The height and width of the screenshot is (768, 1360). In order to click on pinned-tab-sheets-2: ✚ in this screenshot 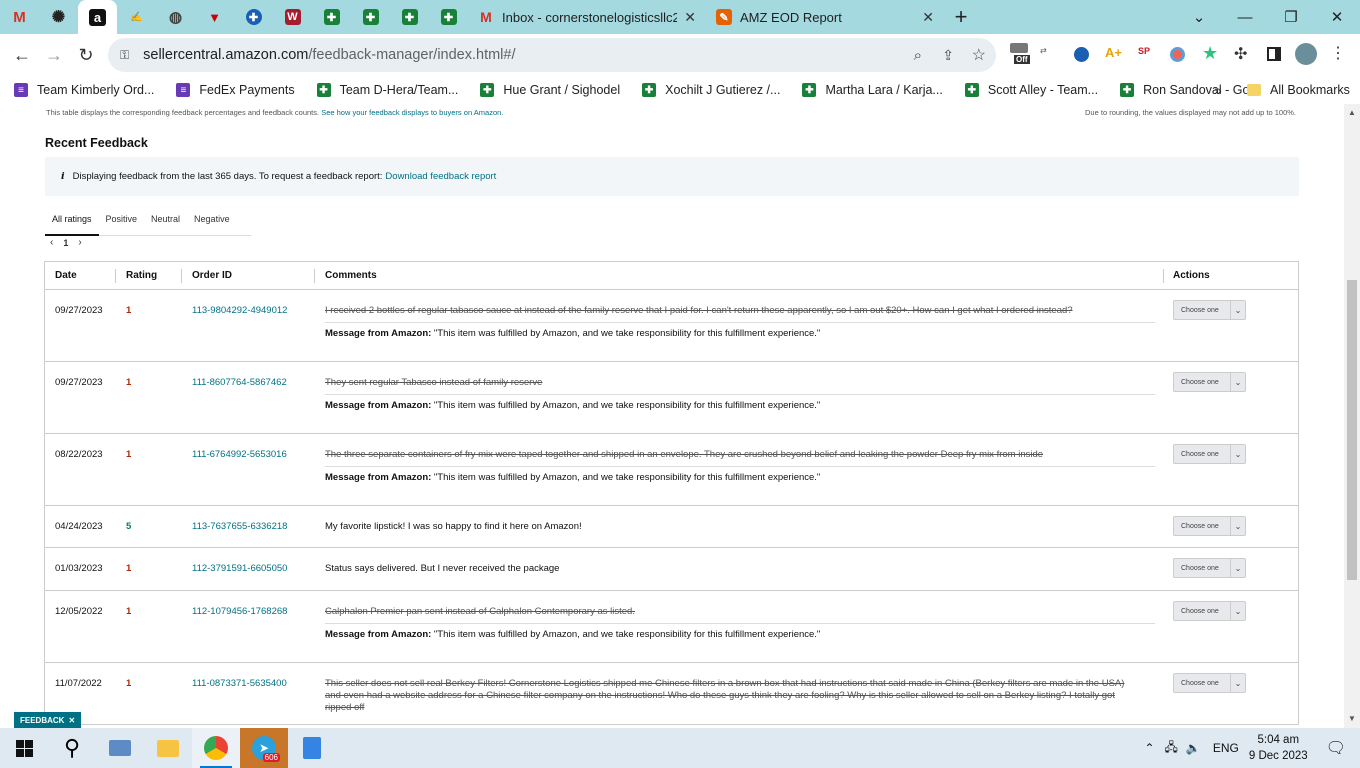, I will do `click(370, 17)`.